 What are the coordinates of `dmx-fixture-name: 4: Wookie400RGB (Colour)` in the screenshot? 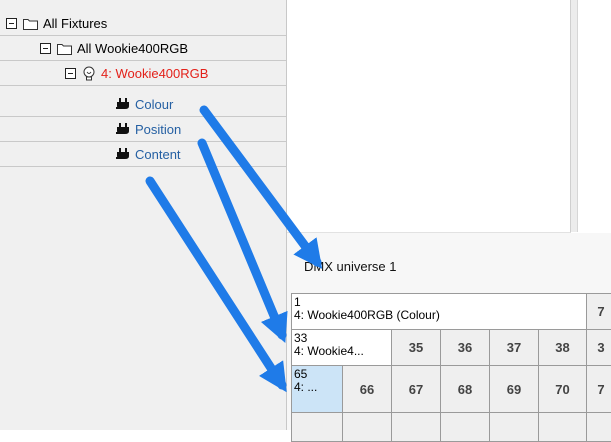 It's located at (367, 315).